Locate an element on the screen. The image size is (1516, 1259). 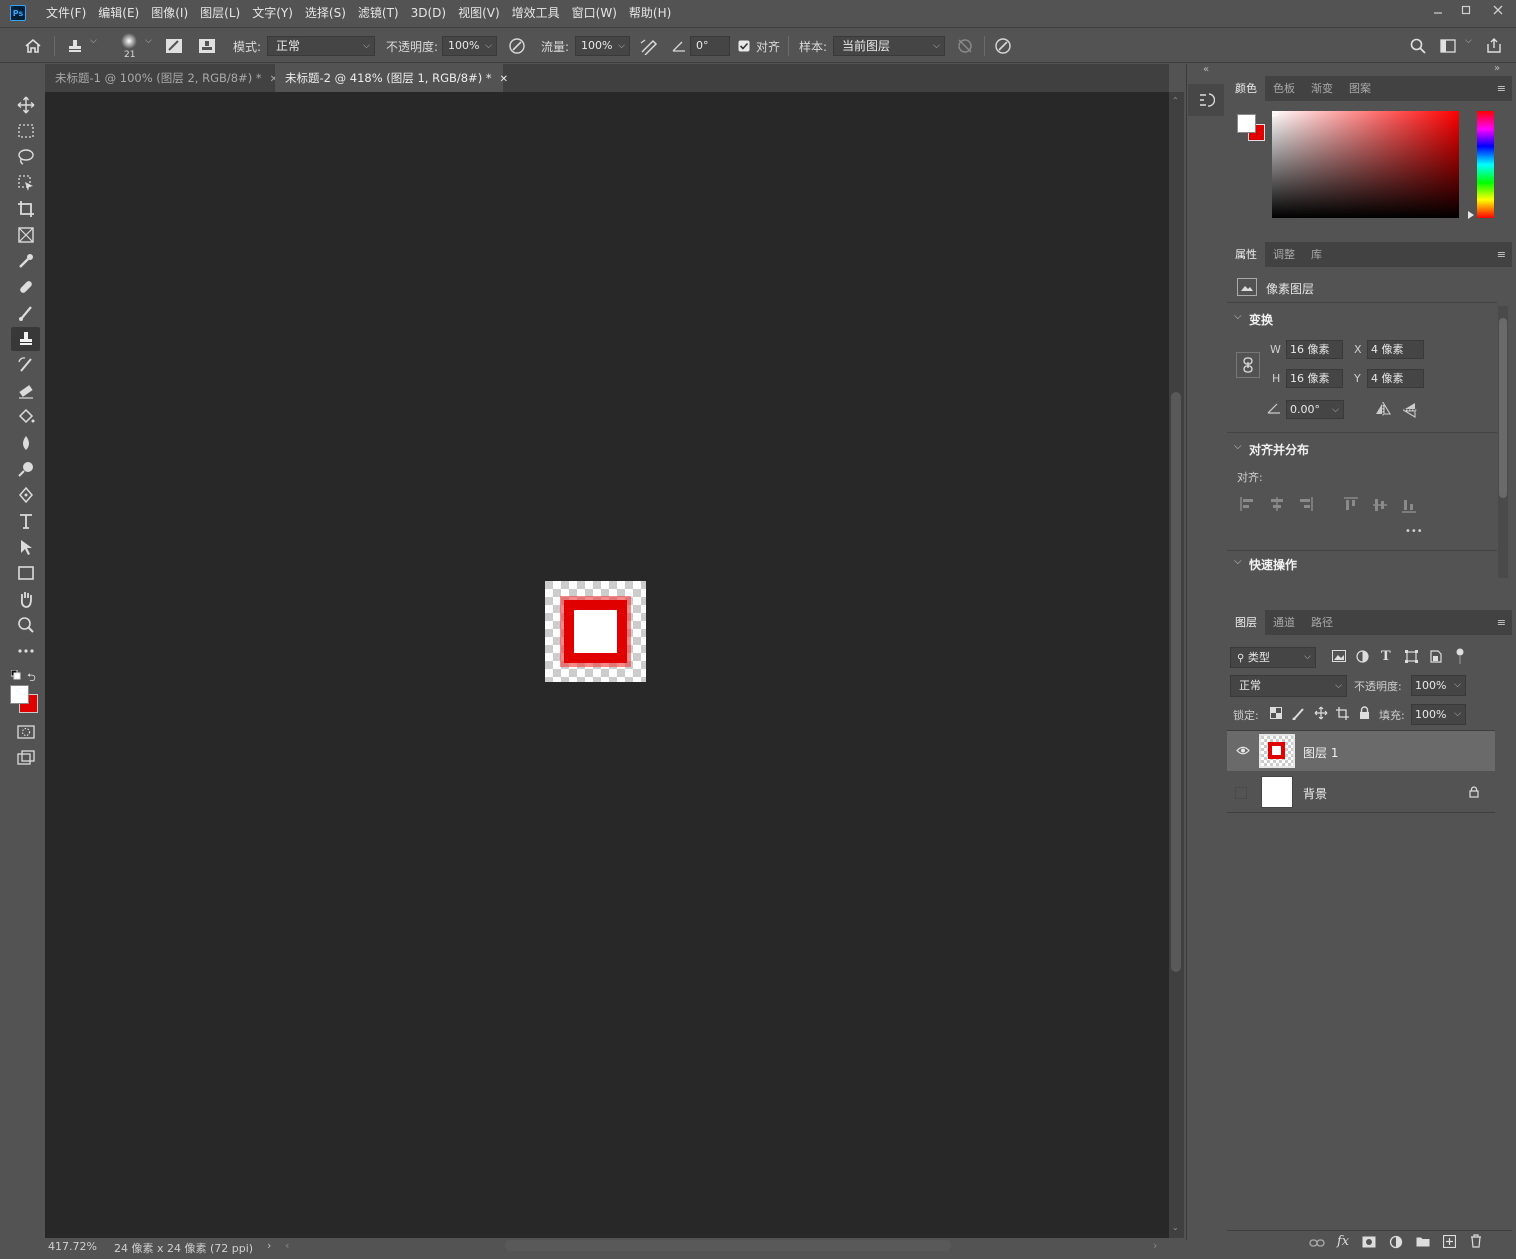
properties-scroll-thumb is located at coordinates (1503, 408).